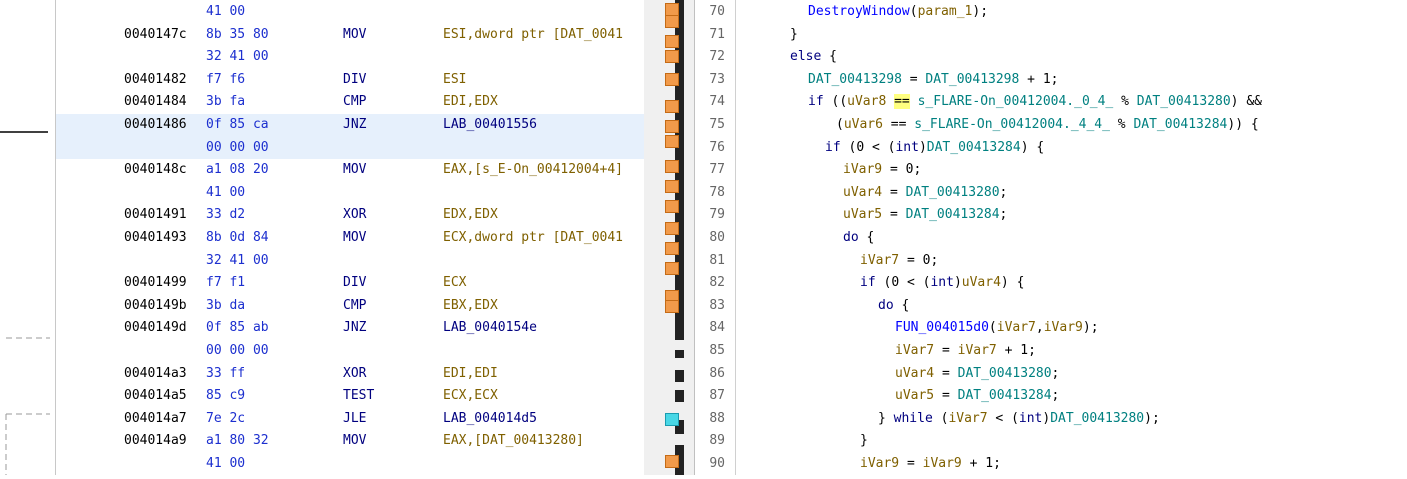 This screenshot has width=1407, height=479. What do you see at coordinates (350, 215) in the screenshot?
I see `listing-row: 00401491 33 d2 XOR EDX,EDX` at bounding box center [350, 215].